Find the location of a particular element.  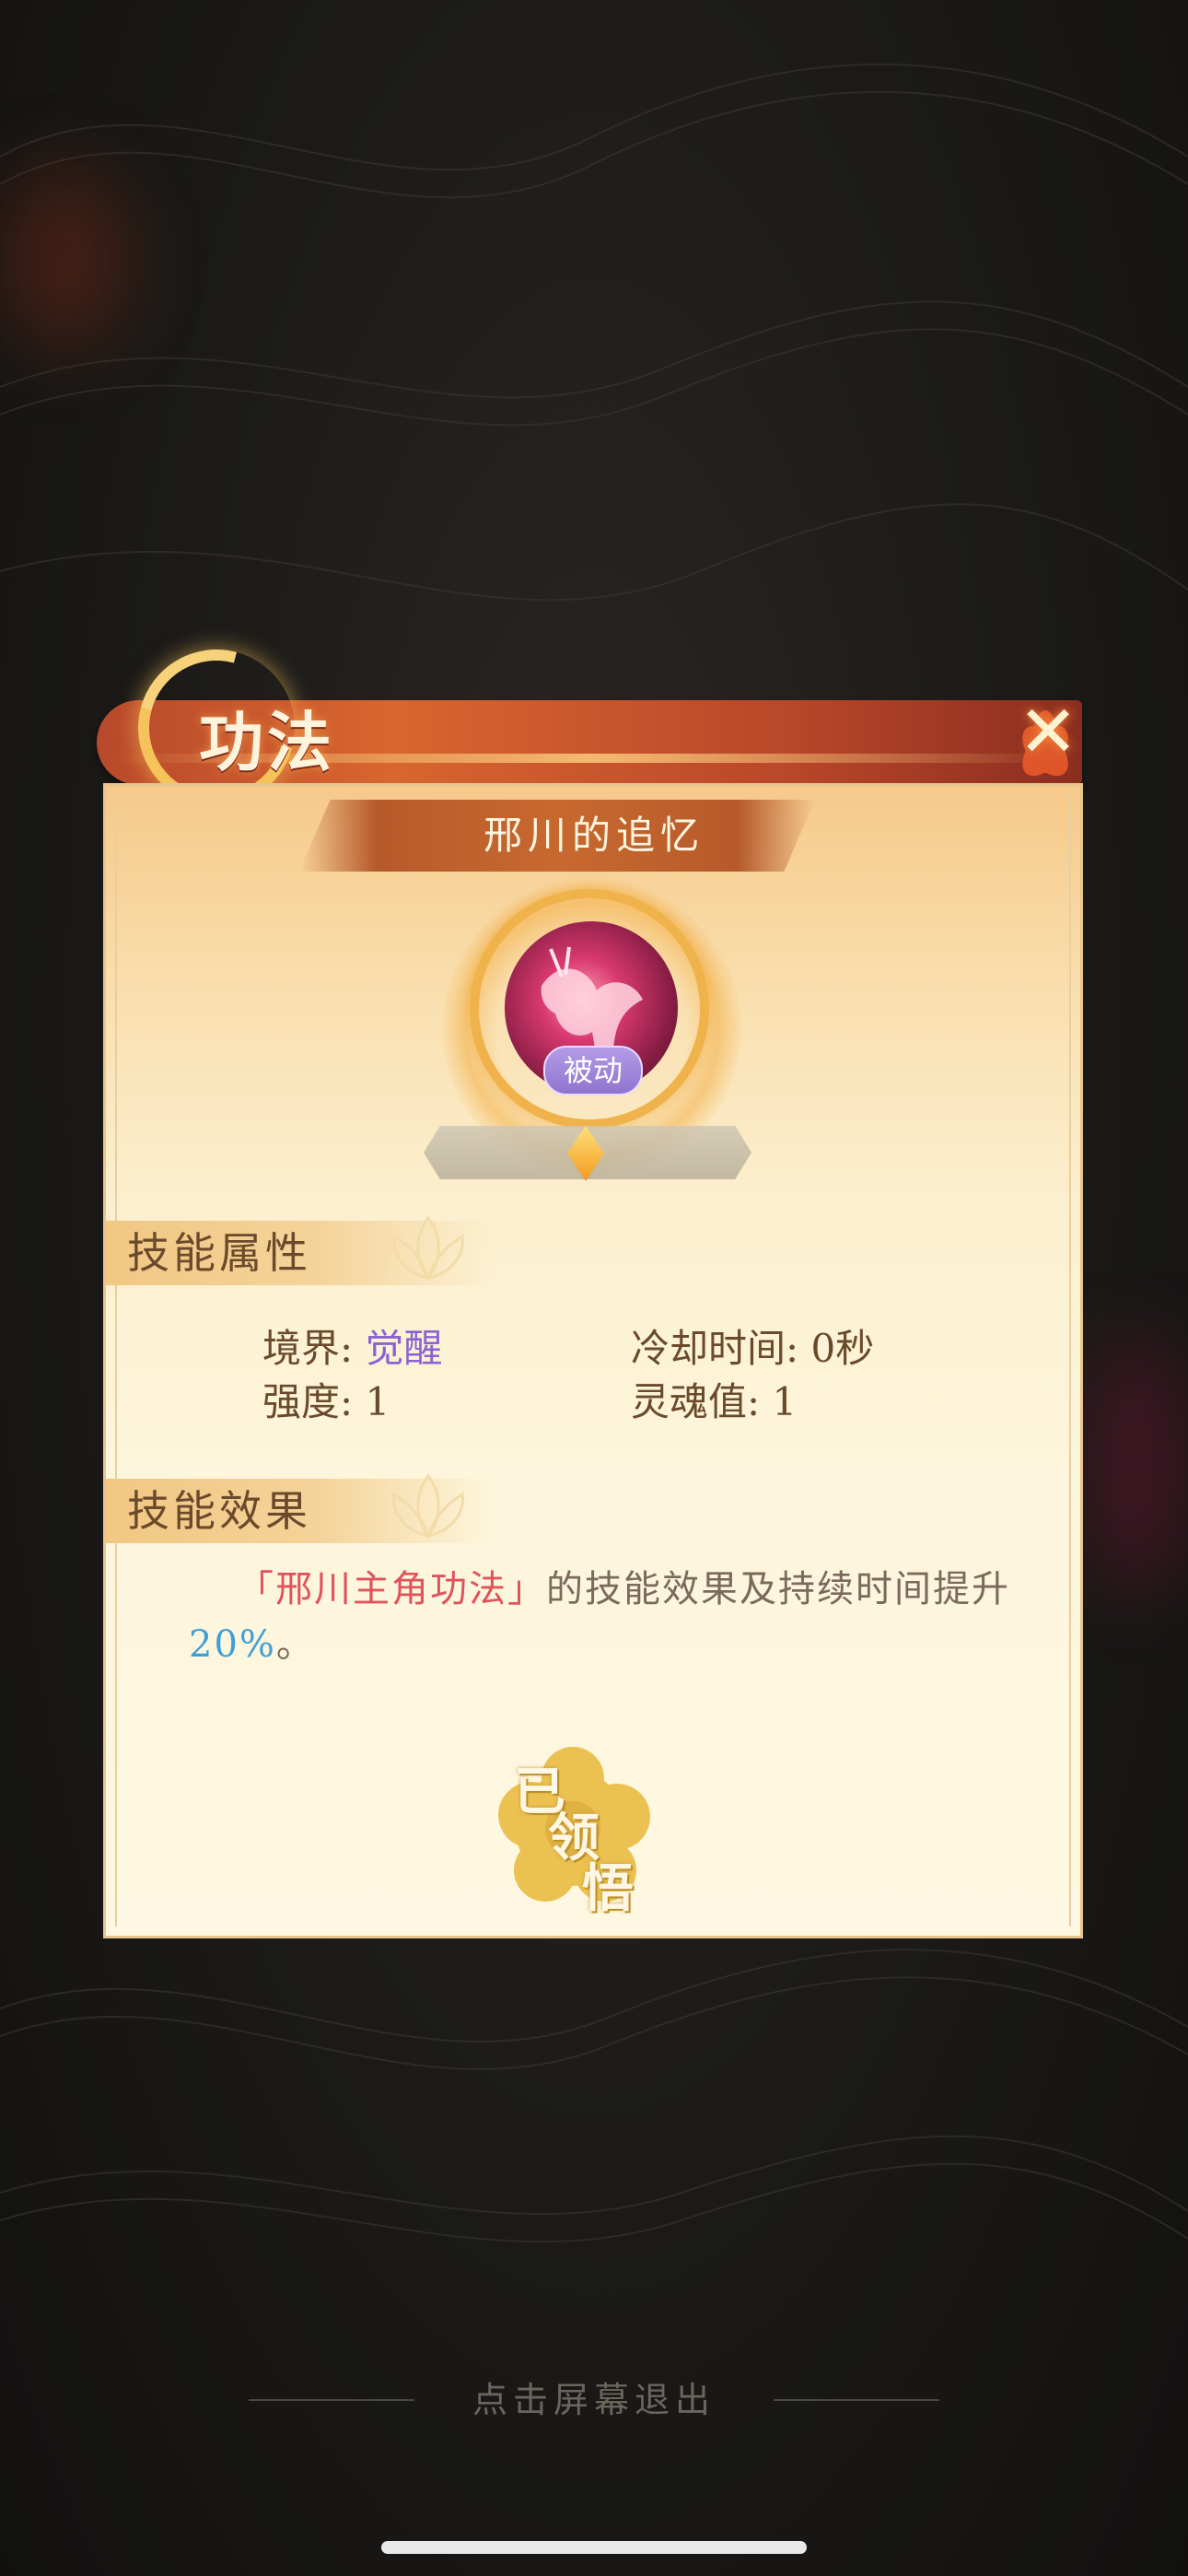

close-icon: ✕ is located at coordinates (1048, 732).